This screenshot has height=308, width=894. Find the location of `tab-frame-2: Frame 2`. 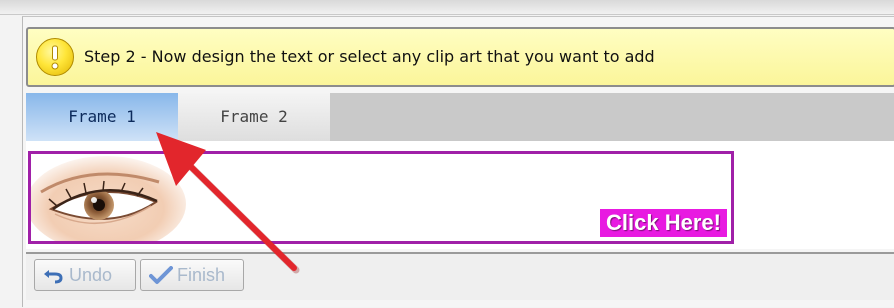

tab-frame-2: Frame 2 is located at coordinates (254, 117).